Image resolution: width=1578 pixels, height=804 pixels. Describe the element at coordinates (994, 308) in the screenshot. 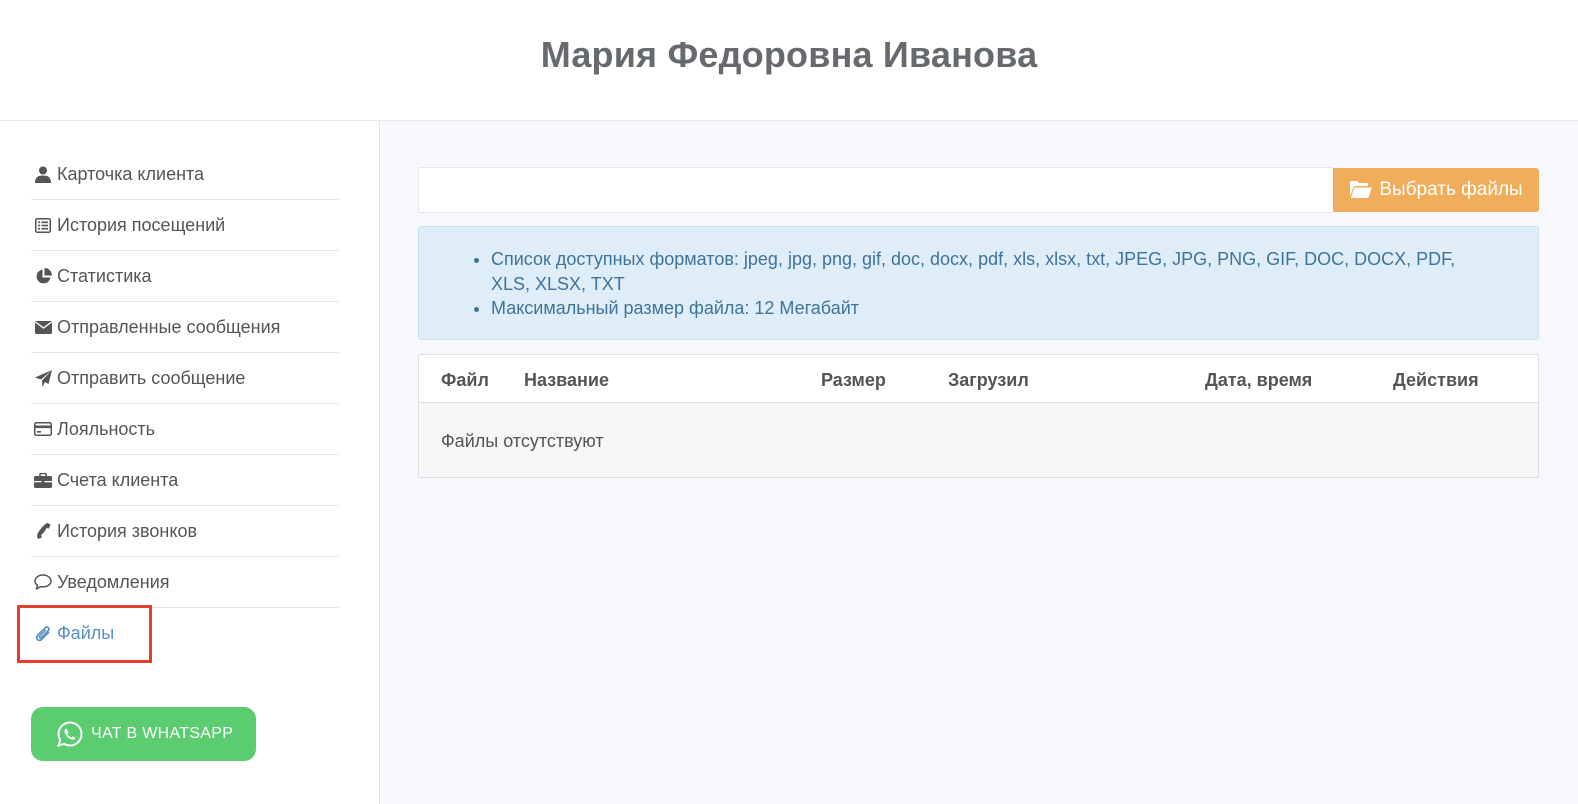

I see `max-file-size-text: Максимальный размер файла: 12 Мегабайт` at that location.